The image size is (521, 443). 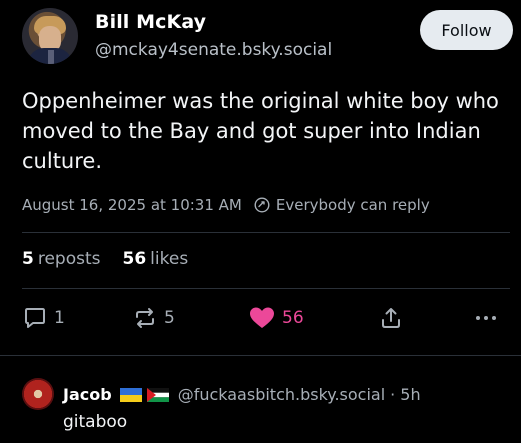 I want to click on reply-time: 5h, so click(x=410, y=394).